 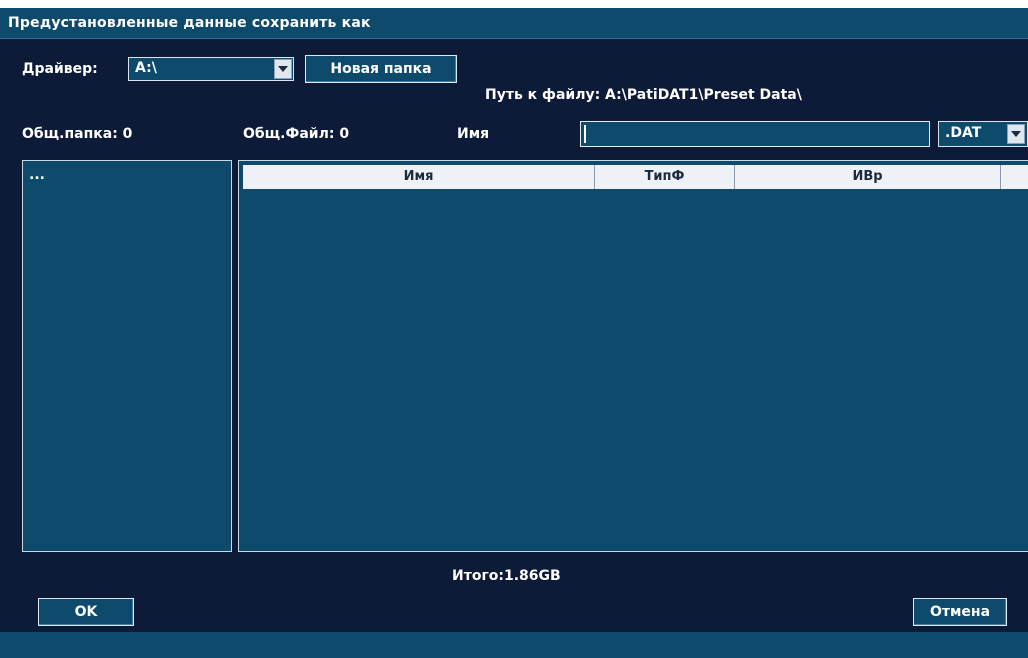 What do you see at coordinates (960, 612) in the screenshot?
I see `cancel-button: Отмена` at bounding box center [960, 612].